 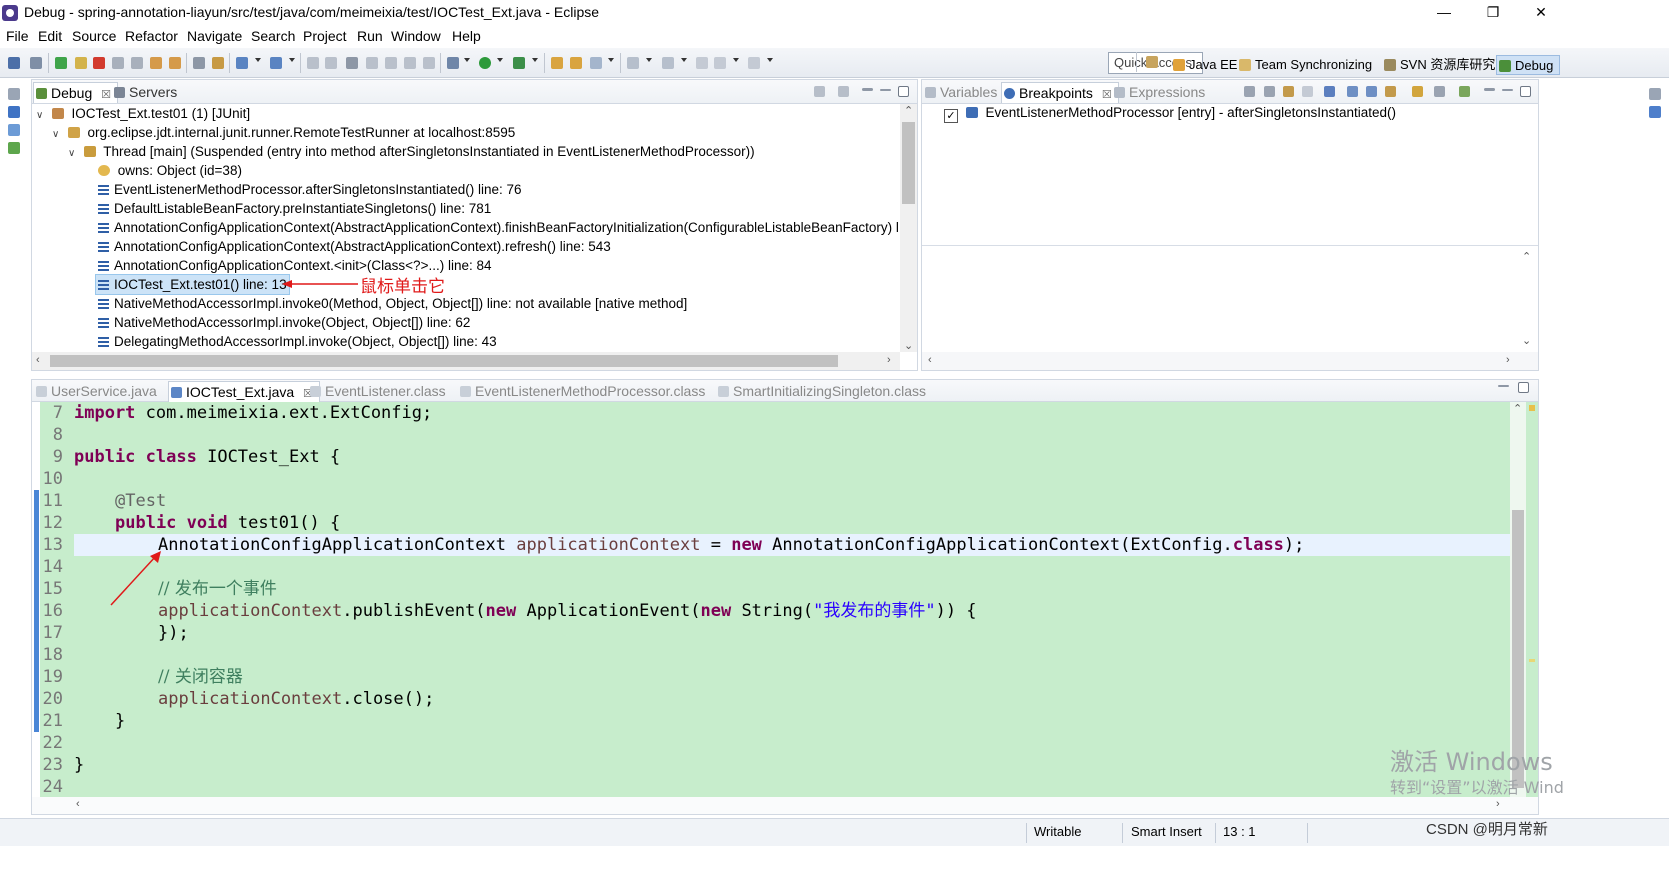 What do you see at coordinates (466, 36) in the screenshot?
I see `menu-help: Help` at bounding box center [466, 36].